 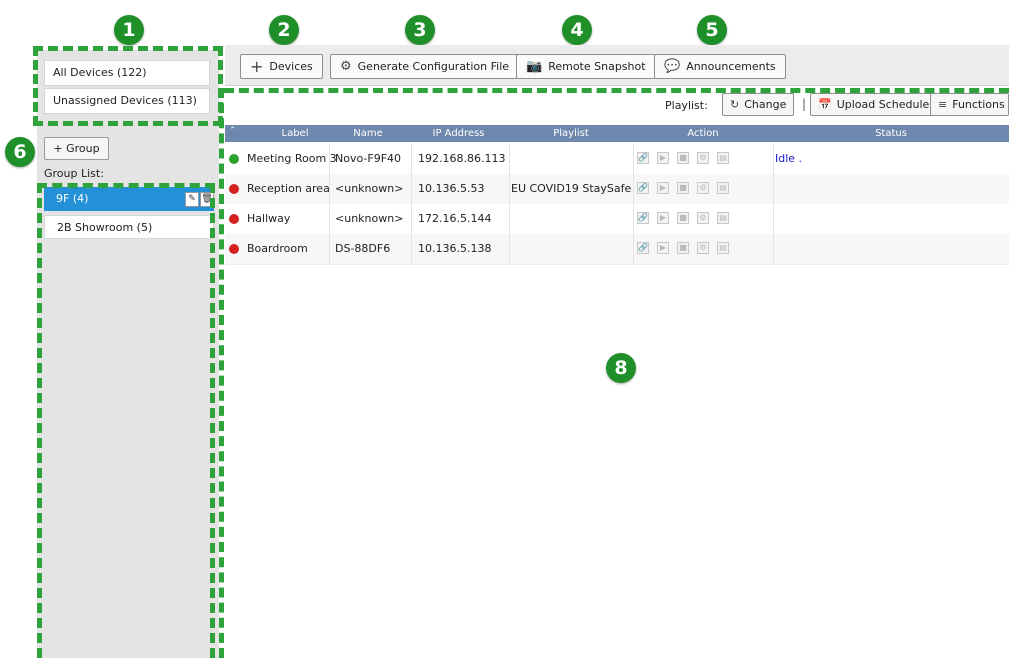 I want to click on all-devices-button: All Devices (122), so click(x=127, y=73).